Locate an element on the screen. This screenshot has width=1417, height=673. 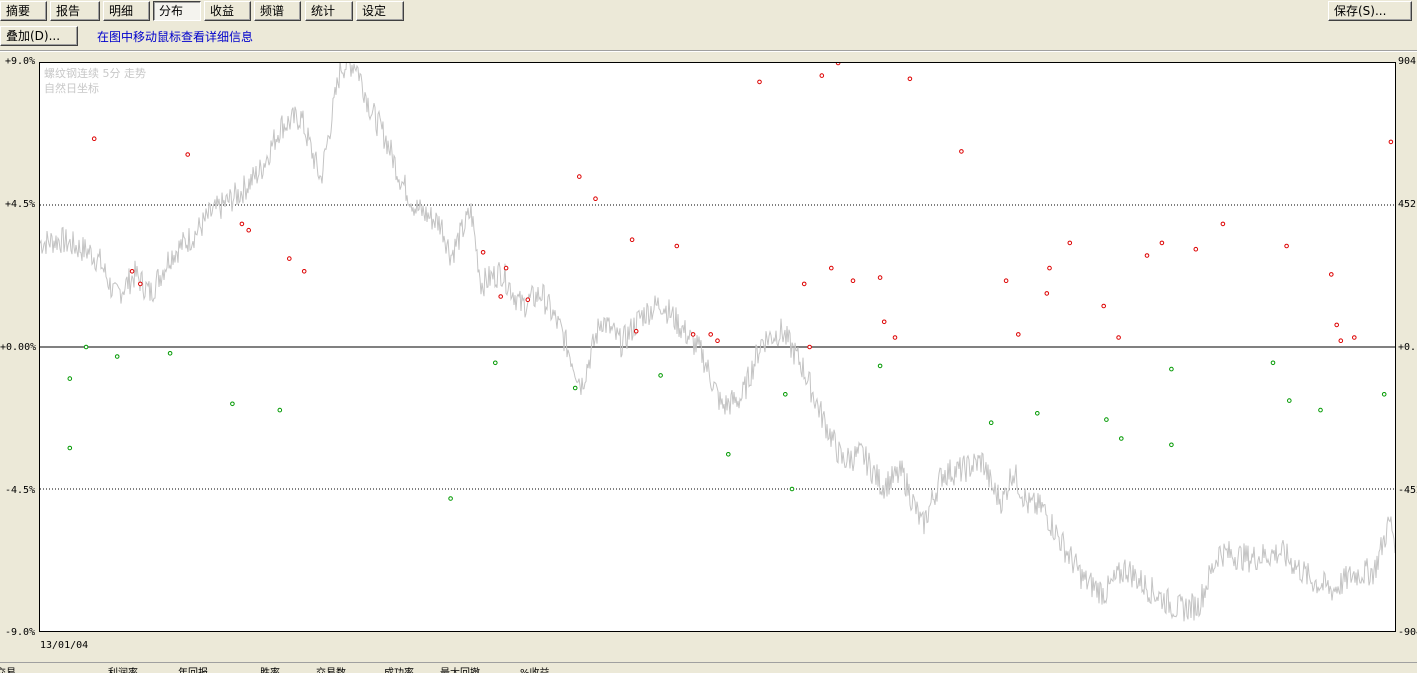
y-tick-left: -9.0% is located at coordinates (20, 632).